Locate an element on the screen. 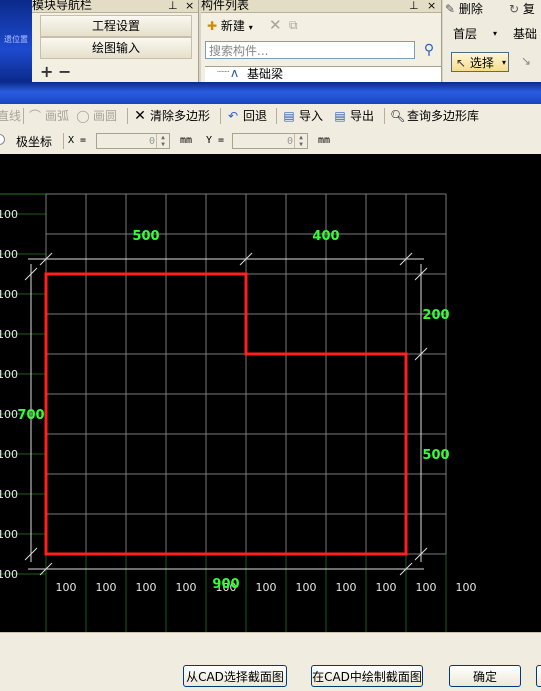 Image resolution: width=541 pixels, height=691 pixels. clear-polygon-button: ✕ 清除多边形 is located at coordinates (171, 116).